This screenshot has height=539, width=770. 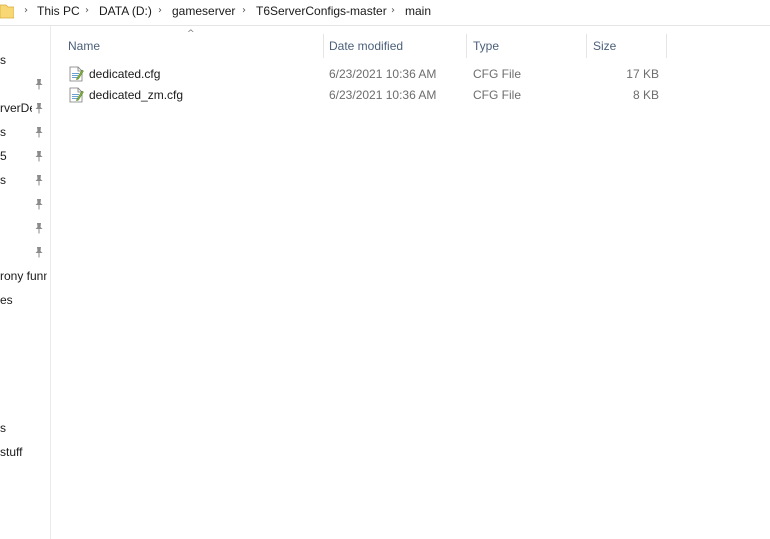 What do you see at coordinates (136, 95) in the screenshot?
I see `file-name: dedicated_zm.cfg` at bounding box center [136, 95].